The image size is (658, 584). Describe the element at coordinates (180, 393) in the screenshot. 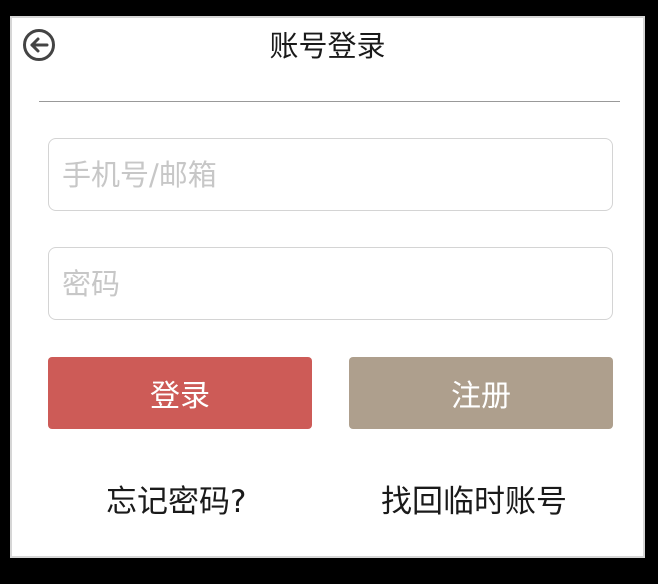

I see `login-button: 登录` at that location.